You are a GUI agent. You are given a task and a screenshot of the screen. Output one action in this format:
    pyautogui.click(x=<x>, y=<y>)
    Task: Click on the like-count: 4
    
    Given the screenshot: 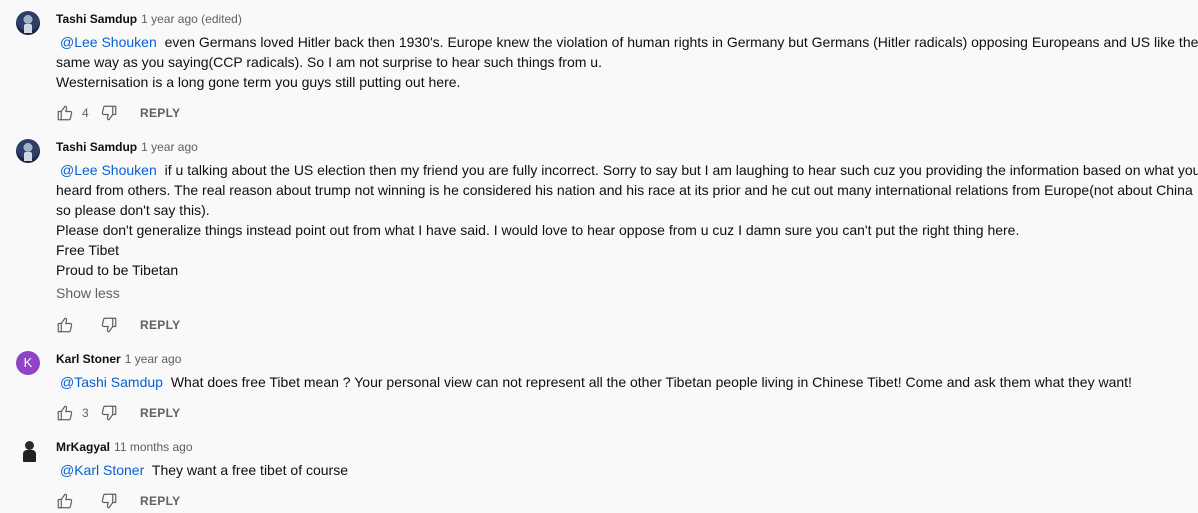 What is the action you would take?
    pyautogui.click(x=85, y=113)
    